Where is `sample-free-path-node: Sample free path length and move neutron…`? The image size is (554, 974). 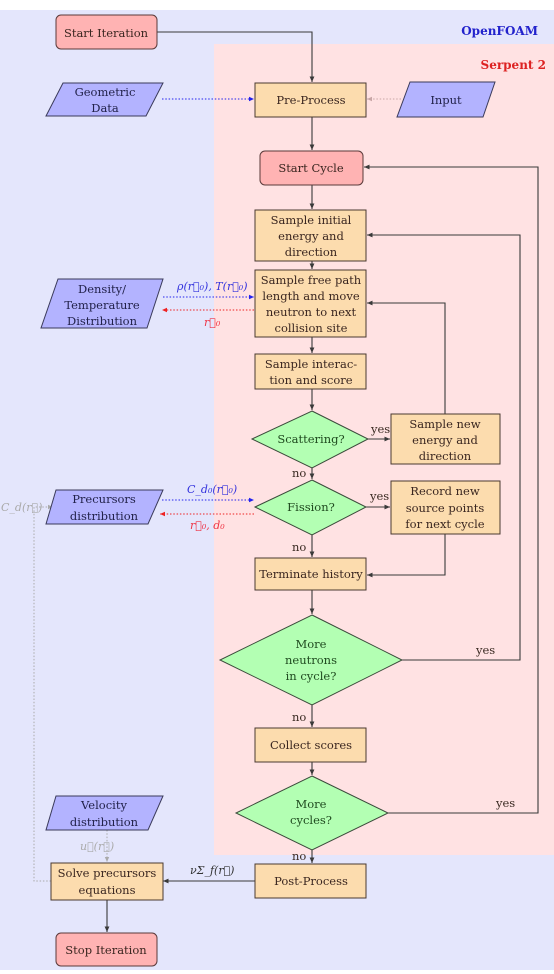 sample-free-path-node: Sample free path length and move neutron… is located at coordinates (310, 303).